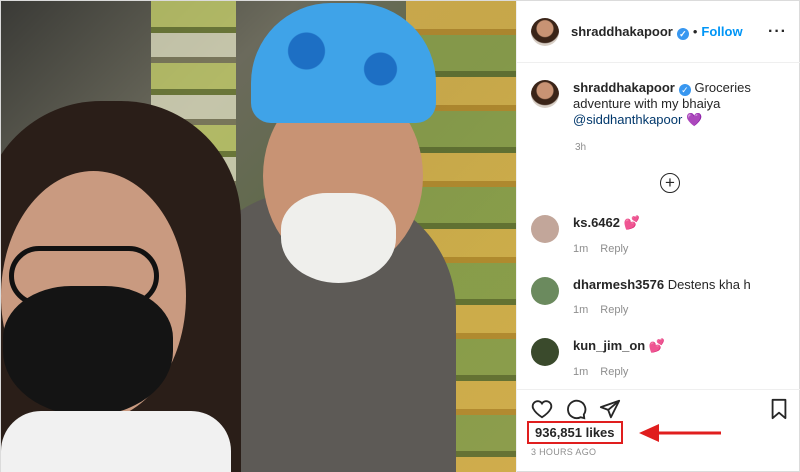 The width and height of the screenshot is (800, 472). Describe the element at coordinates (563, 452) in the screenshot. I see `posted-time: 3 HOURS AGO` at that location.